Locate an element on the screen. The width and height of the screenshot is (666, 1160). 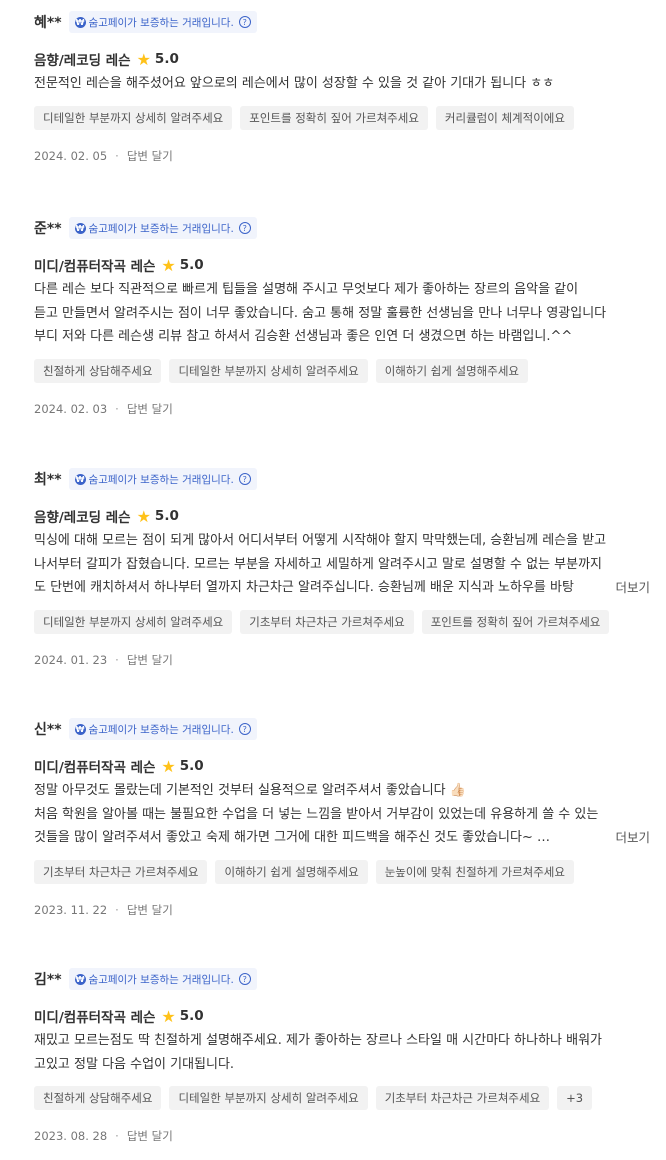
review-header: 준** ₩ 숨고페이가 보증하는 거래입니다. ? is located at coordinates (344, 228).